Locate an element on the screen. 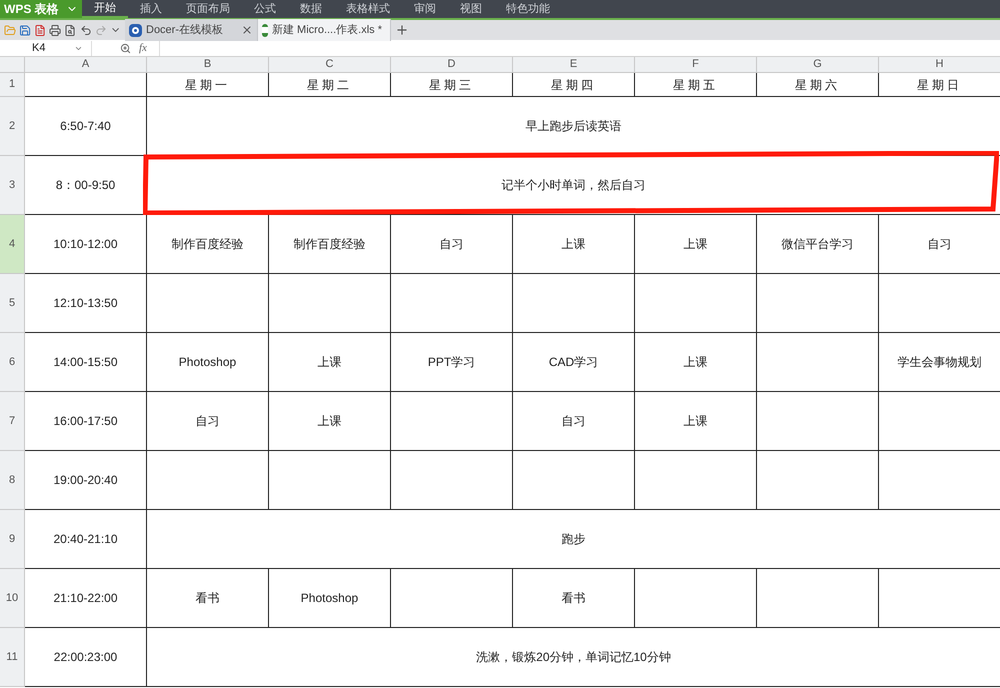 This screenshot has width=1000, height=688. undo-icon is located at coordinates (86, 30).